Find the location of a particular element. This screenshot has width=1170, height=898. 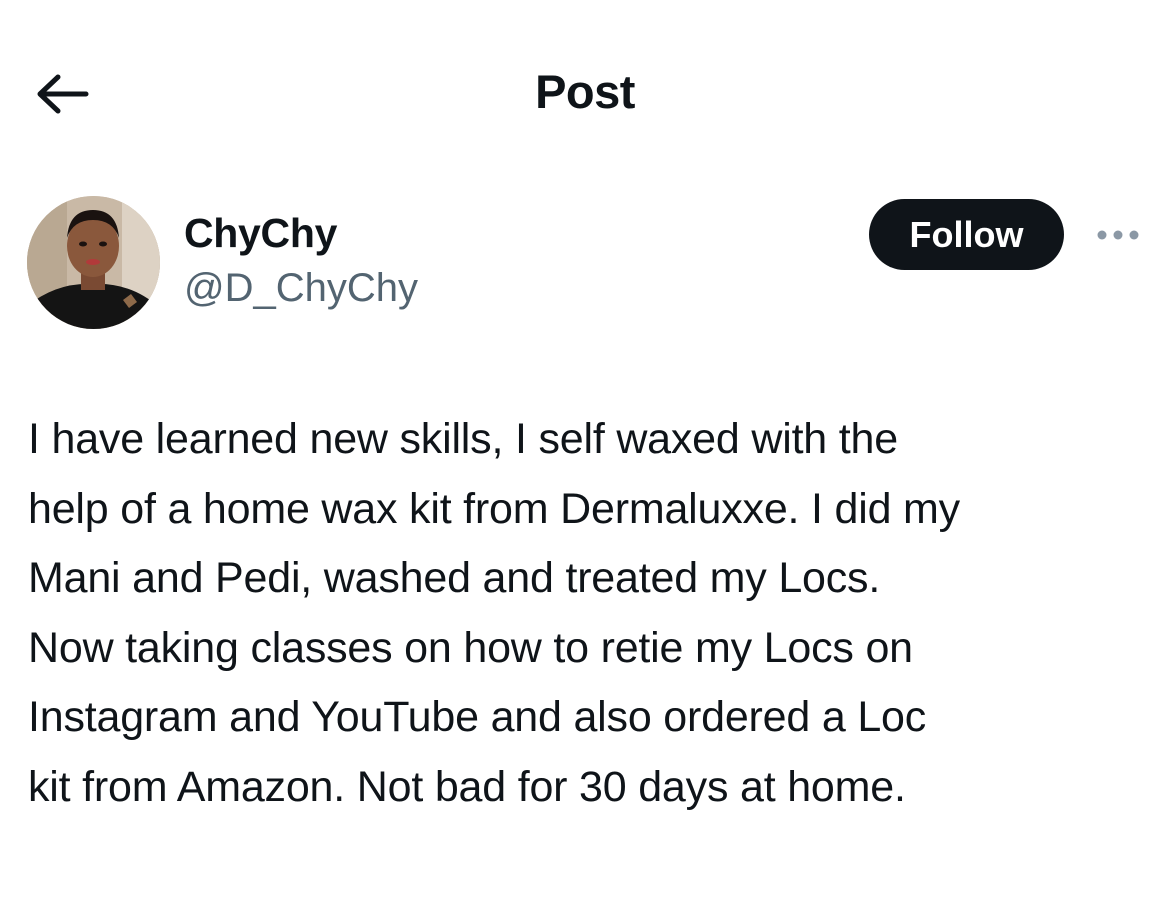

page-title: Post is located at coordinates (585, 91).